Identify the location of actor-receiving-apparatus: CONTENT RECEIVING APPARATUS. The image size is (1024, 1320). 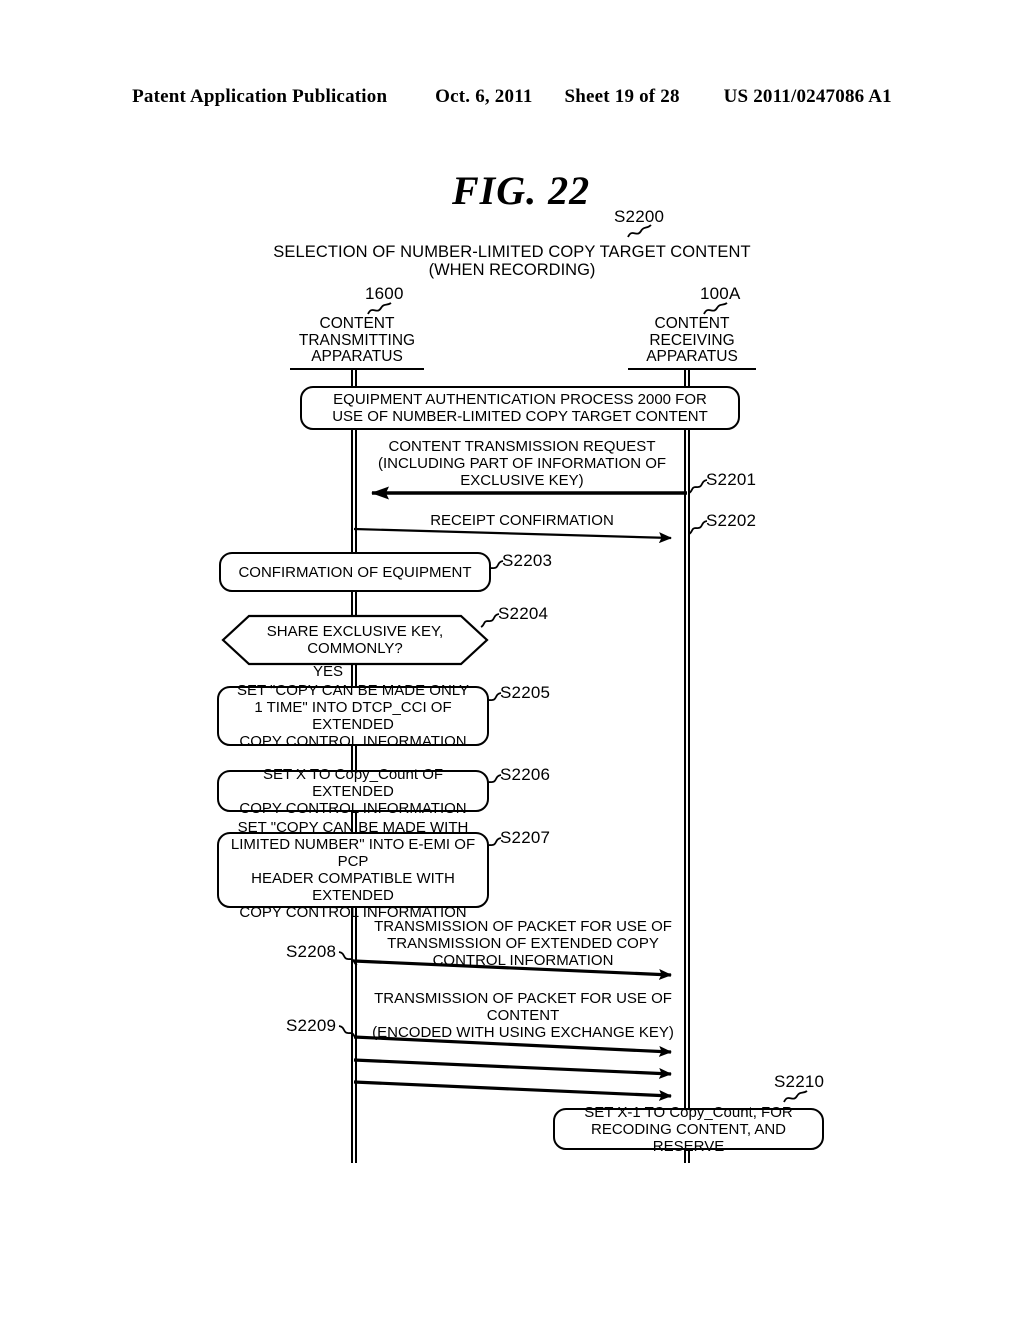
(692, 340).